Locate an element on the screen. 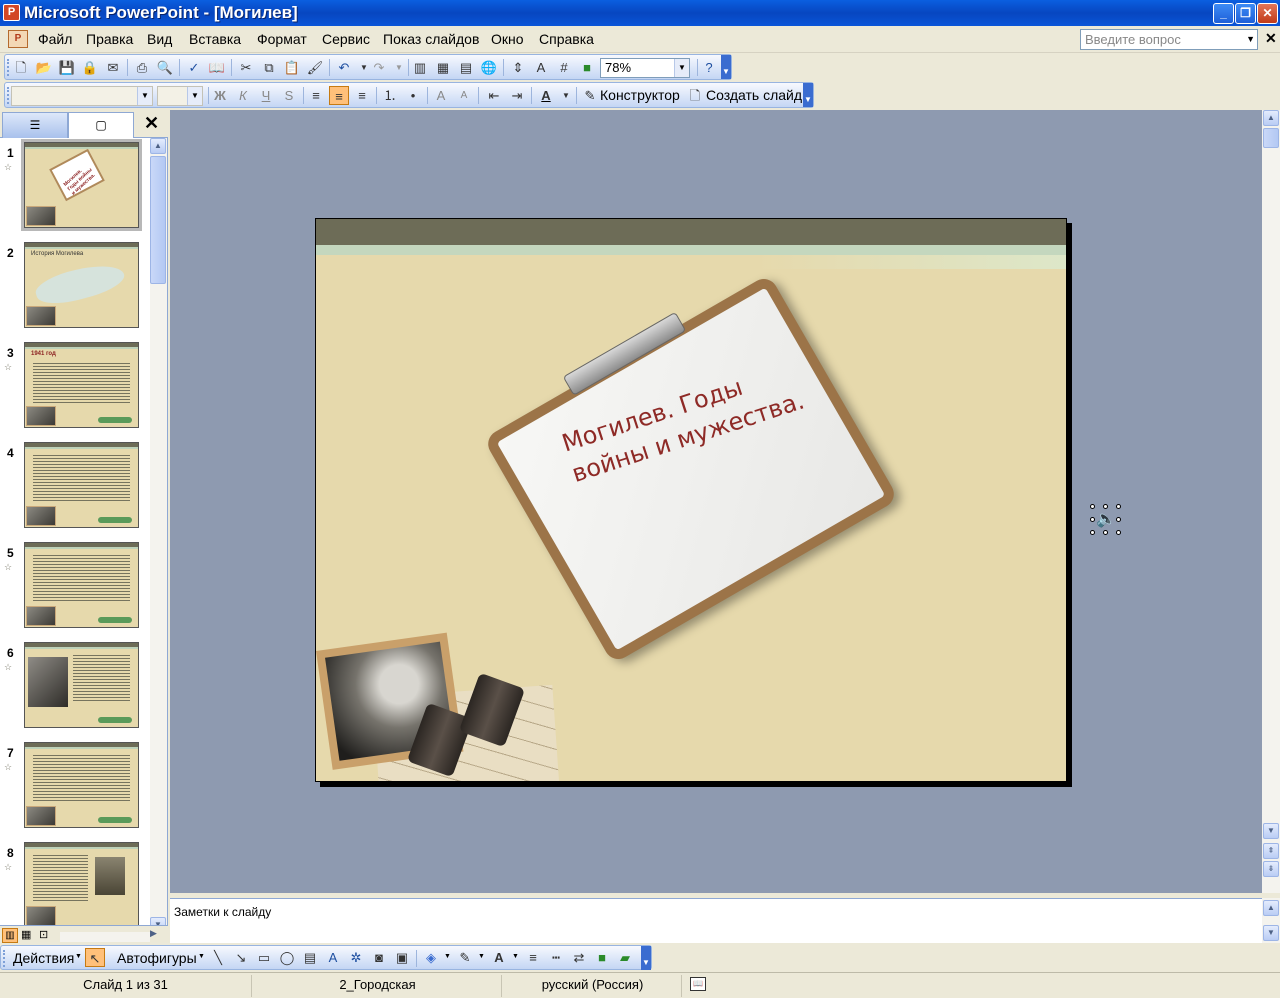  arrow-icon: ↘ is located at coordinates (241, 957).